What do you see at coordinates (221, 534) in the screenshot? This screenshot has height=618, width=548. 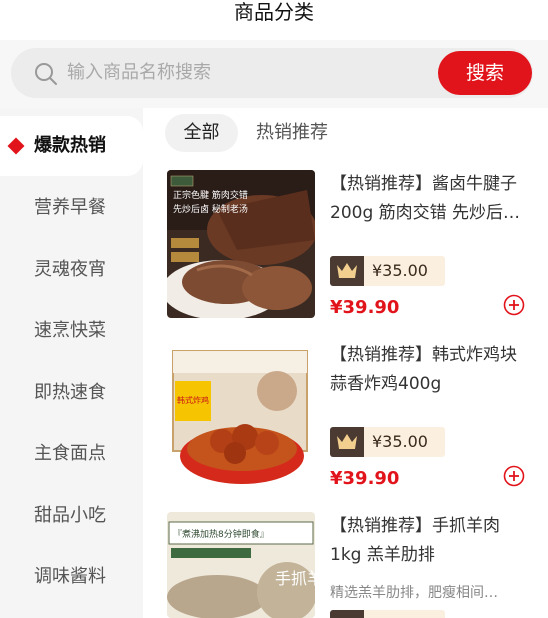 I see `image-caption: 『煮沸加热8分钟即食』` at bounding box center [221, 534].